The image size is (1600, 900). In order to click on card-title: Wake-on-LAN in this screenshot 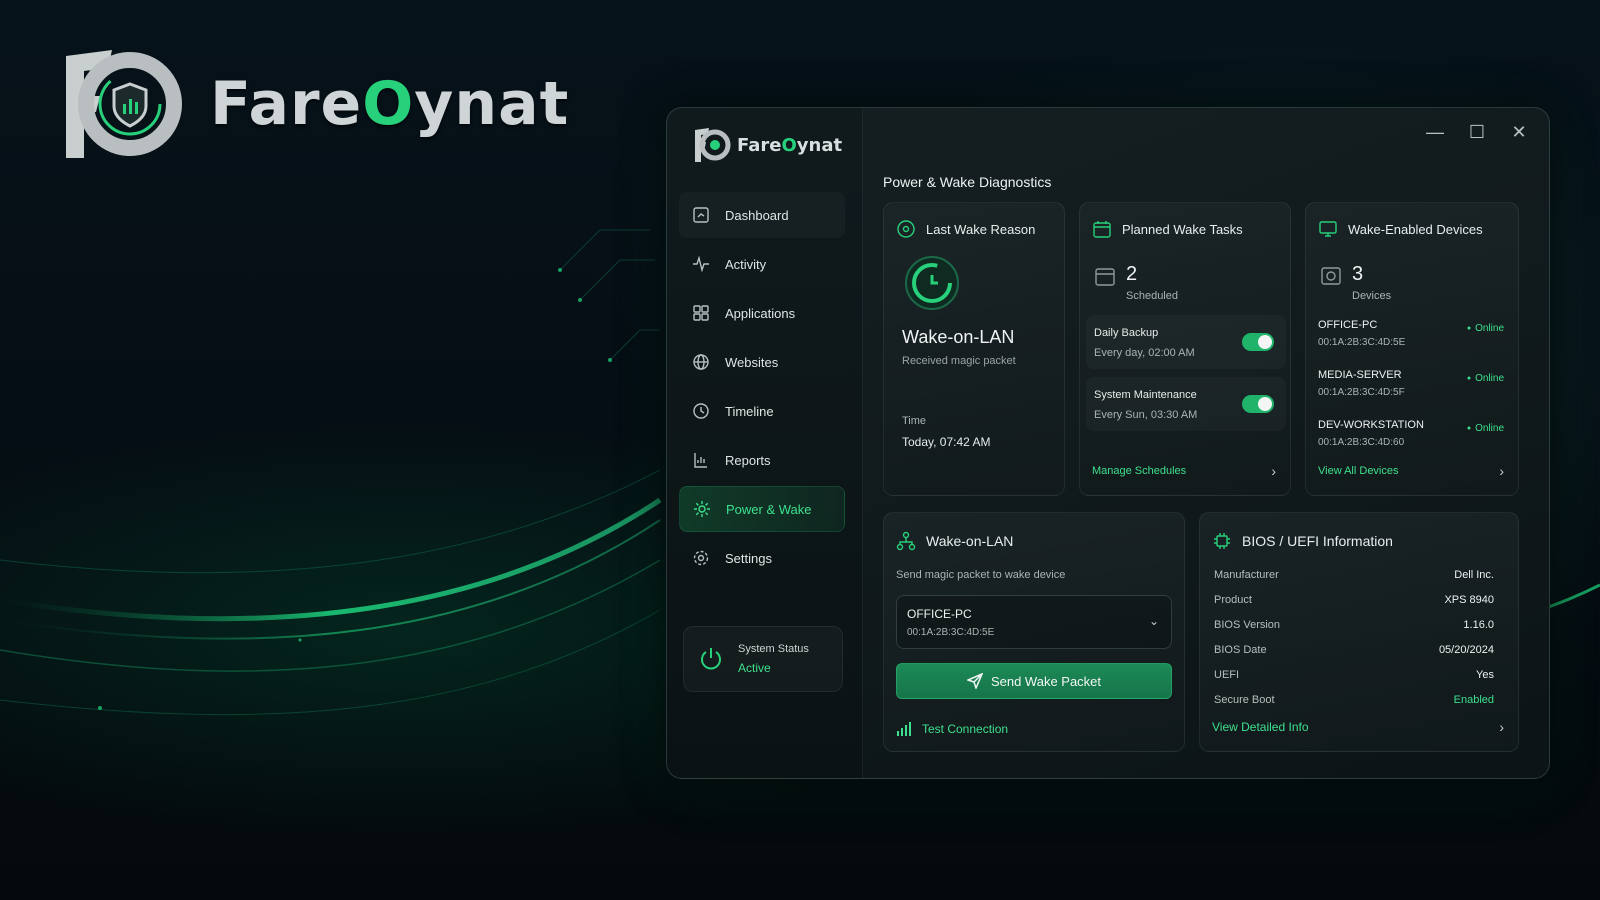, I will do `click(970, 541)`.